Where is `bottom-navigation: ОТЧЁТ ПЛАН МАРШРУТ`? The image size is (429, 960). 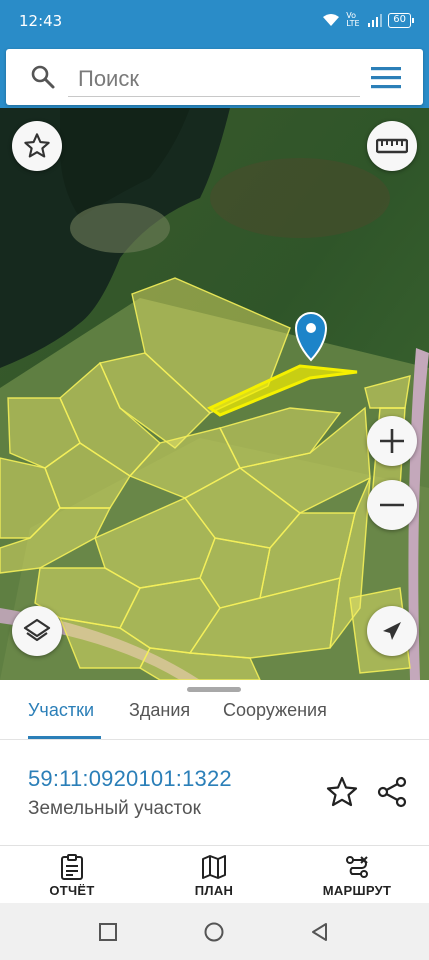 bottom-navigation: ОТЧЁТ ПЛАН МАРШРУТ is located at coordinates (214, 874).